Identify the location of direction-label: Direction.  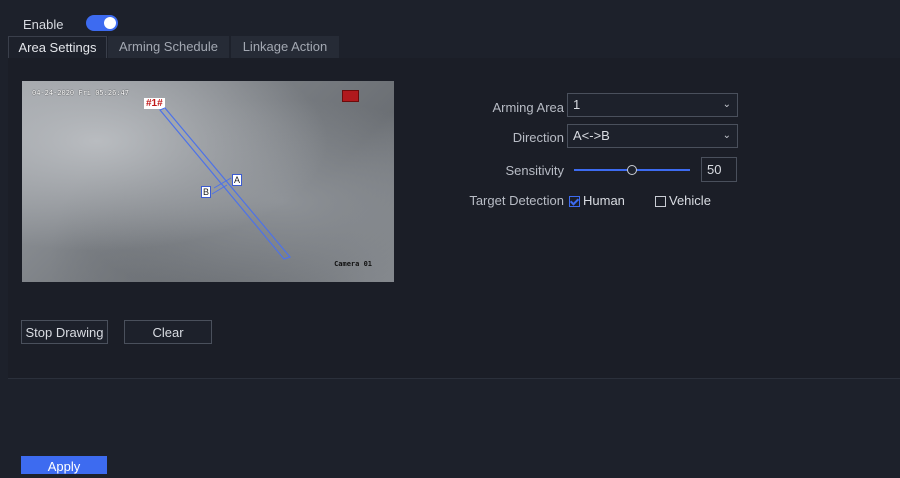
(538, 137).